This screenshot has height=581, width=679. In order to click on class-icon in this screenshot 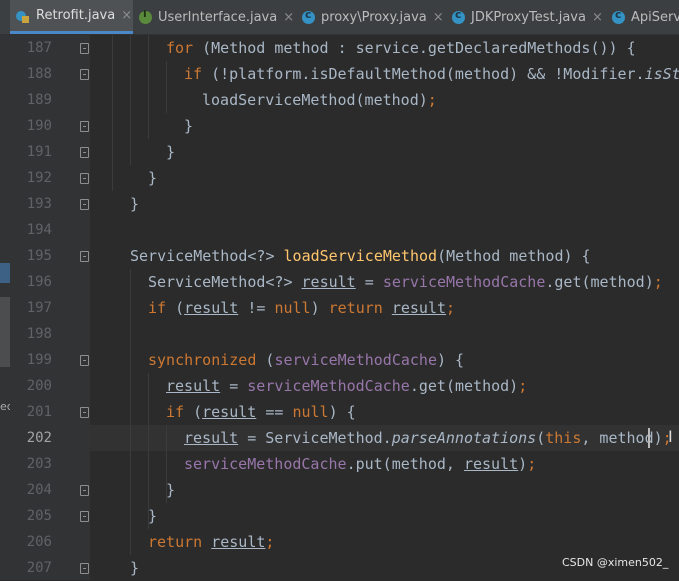, I will do `click(308, 16)`.